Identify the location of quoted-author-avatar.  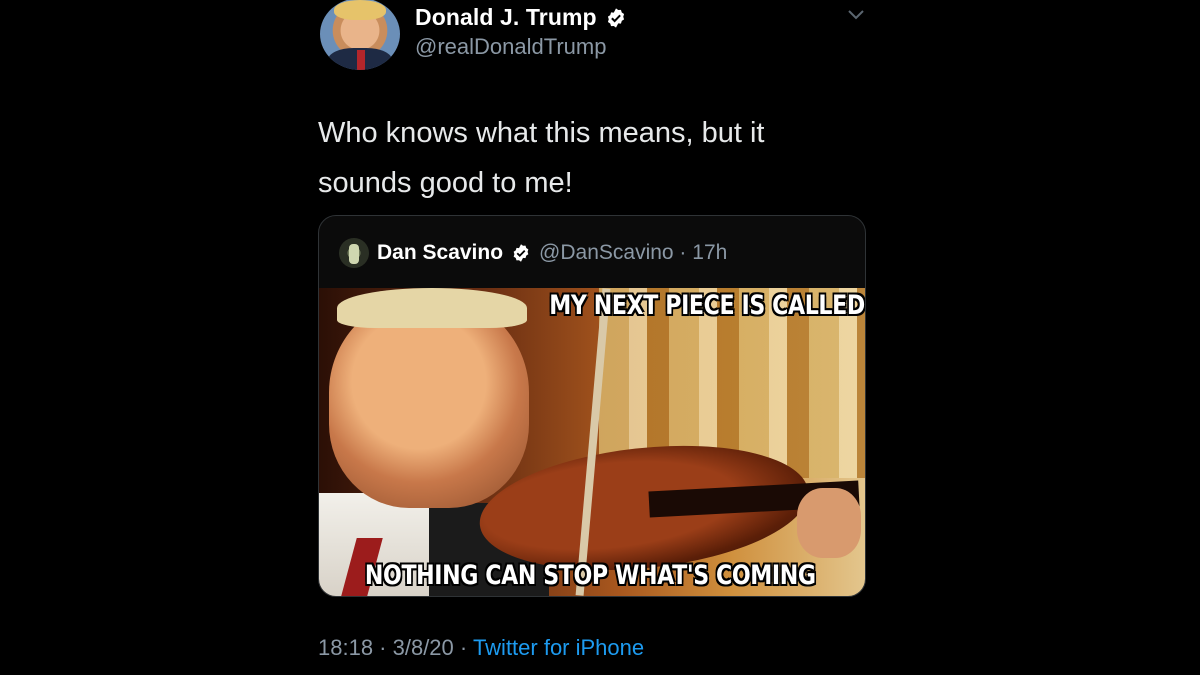
(354, 253).